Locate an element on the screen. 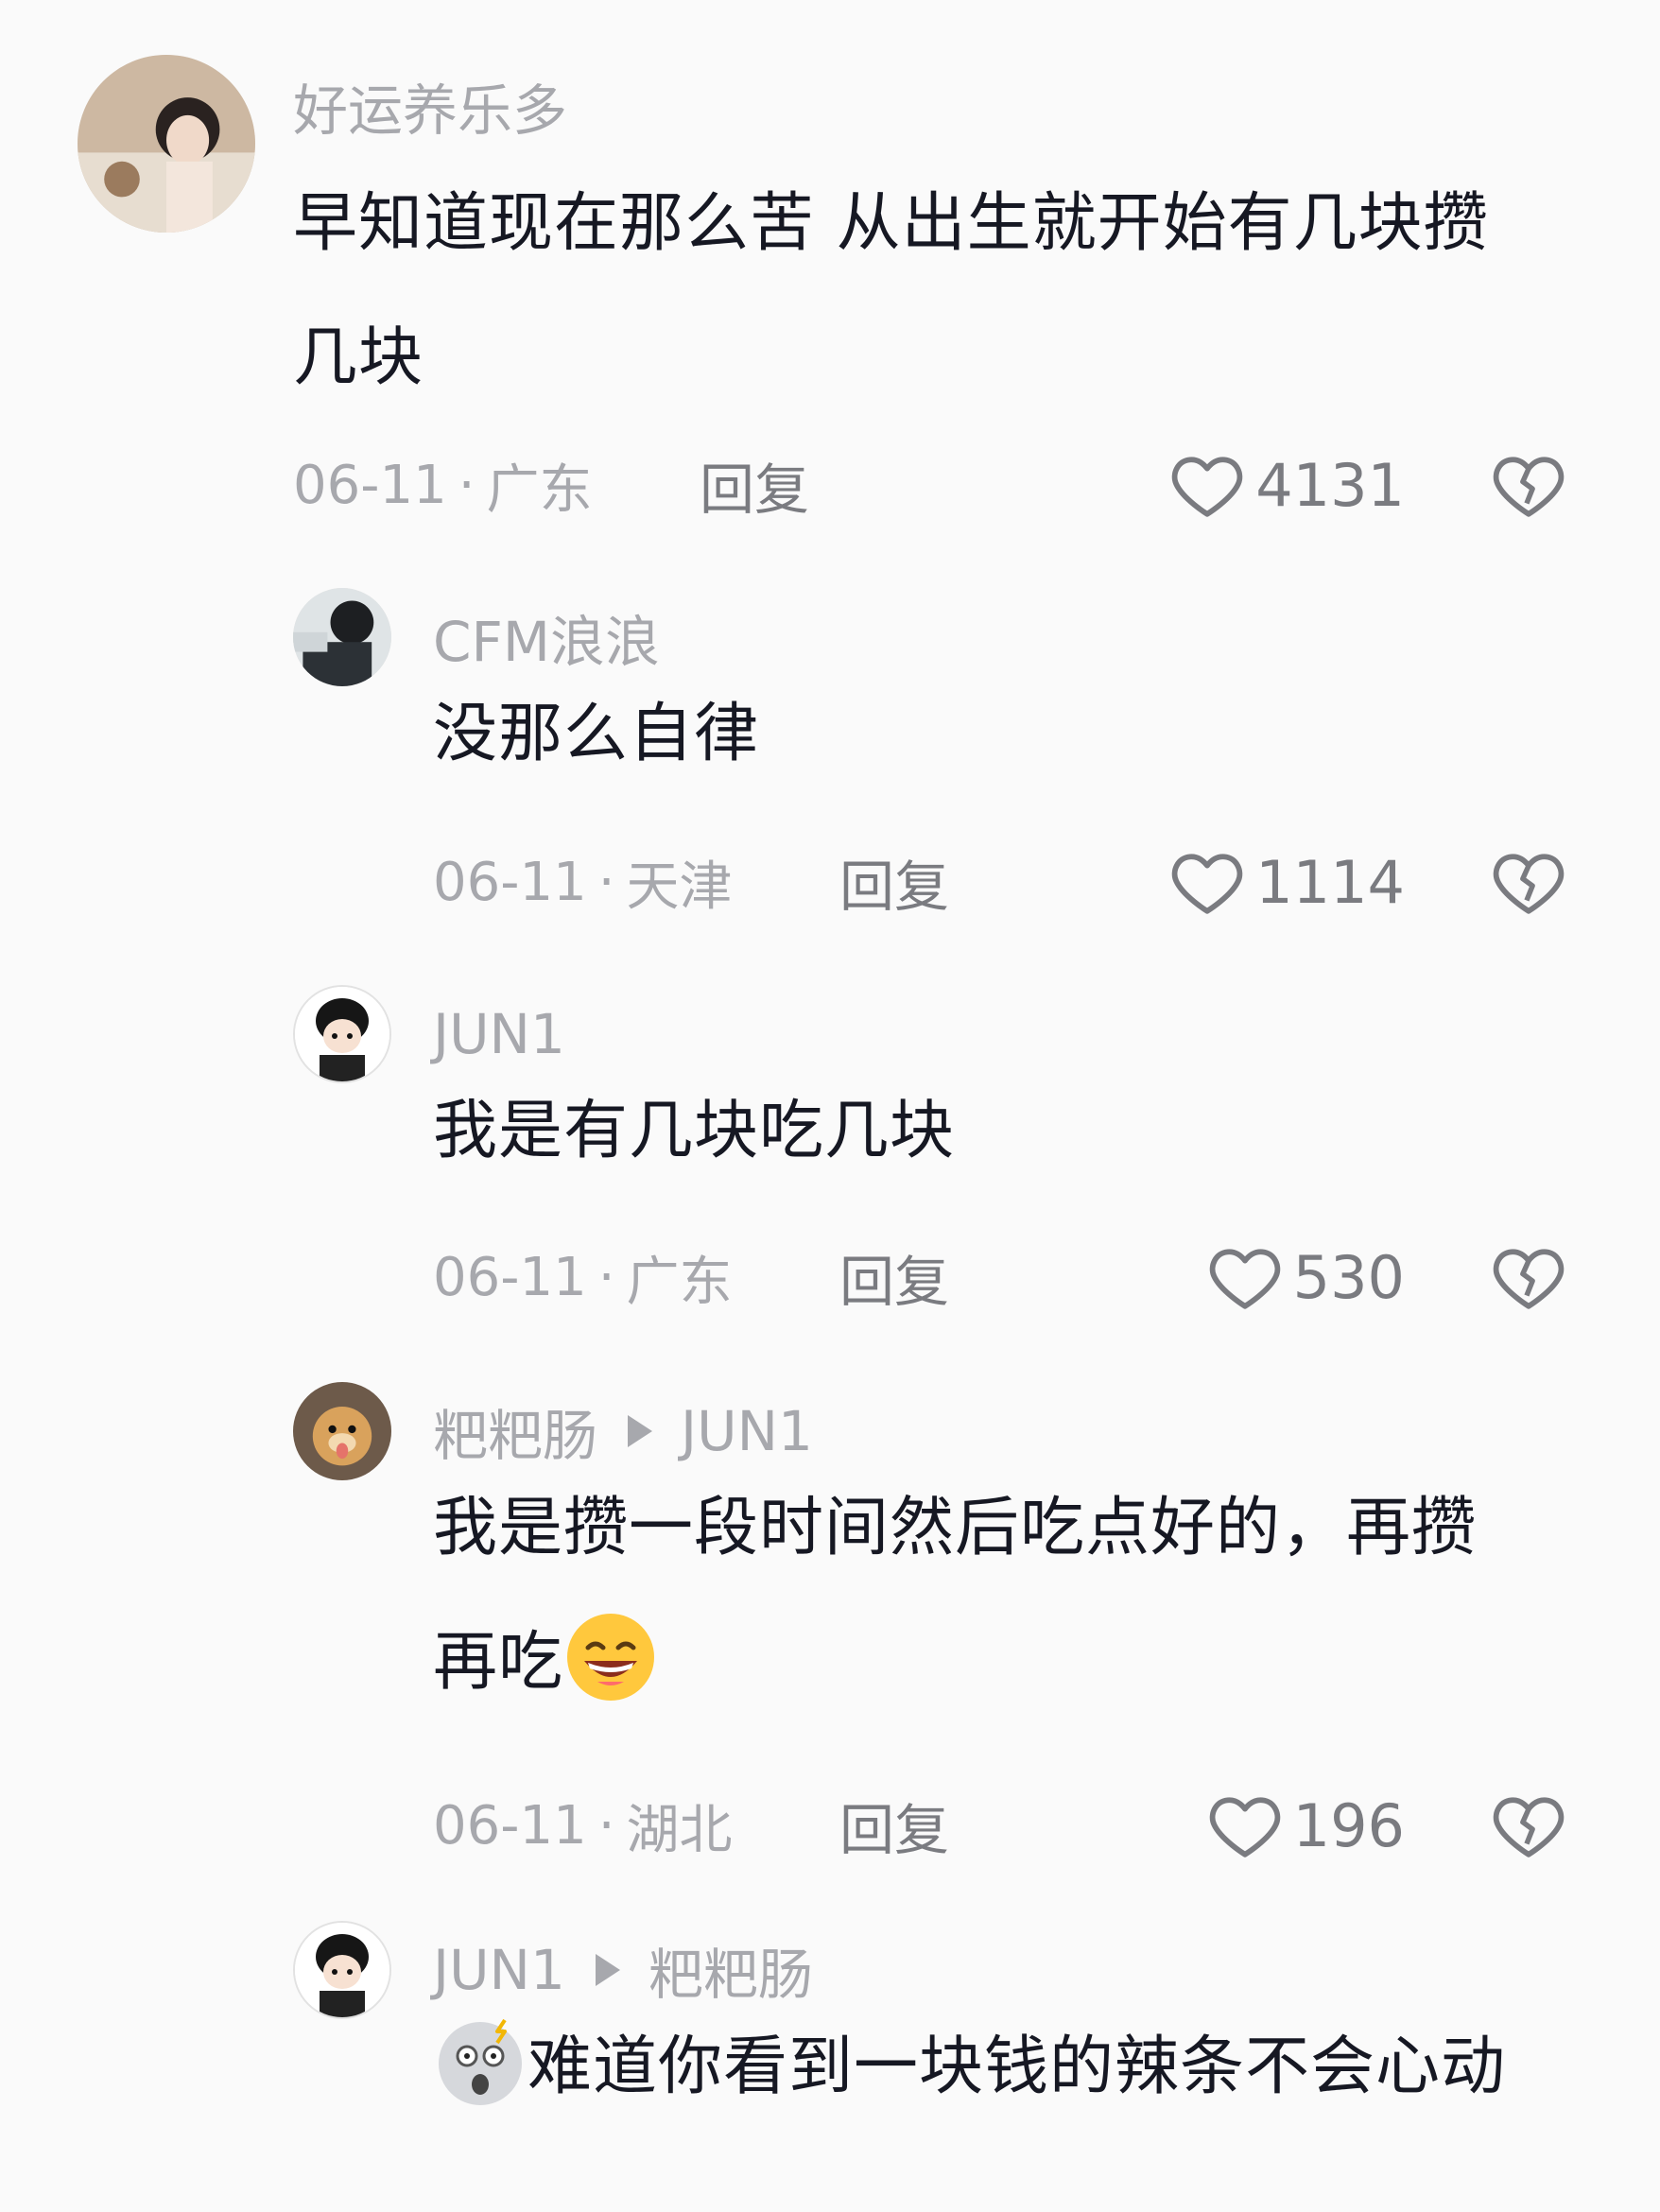 This screenshot has width=1660, height=2212. reply-target-username: JUN1 is located at coordinates (747, 1431).